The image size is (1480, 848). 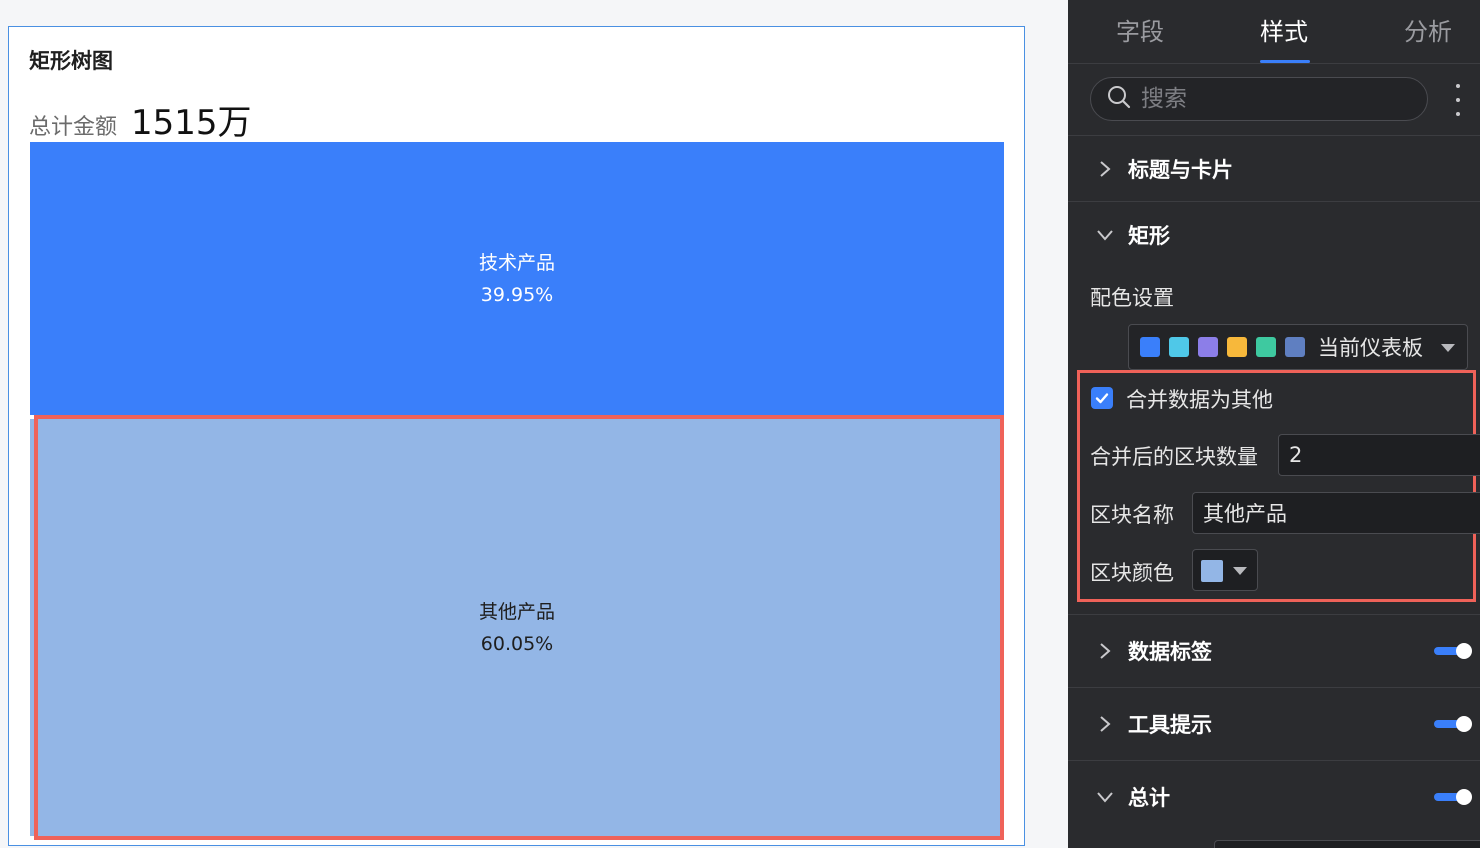 I want to click on total-field-input, so click(x=1347, y=844).